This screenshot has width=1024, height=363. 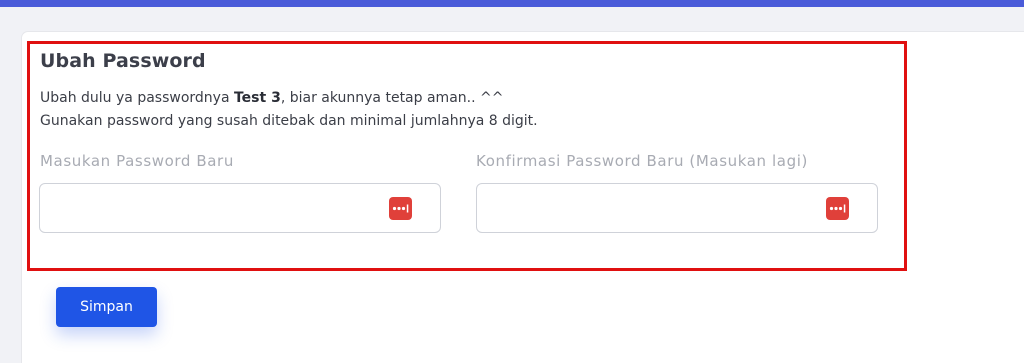 What do you see at coordinates (392, 98) in the screenshot?
I see `description-suffix: , biar akunnya tetap aman.. ^^` at bounding box center [392, 98].